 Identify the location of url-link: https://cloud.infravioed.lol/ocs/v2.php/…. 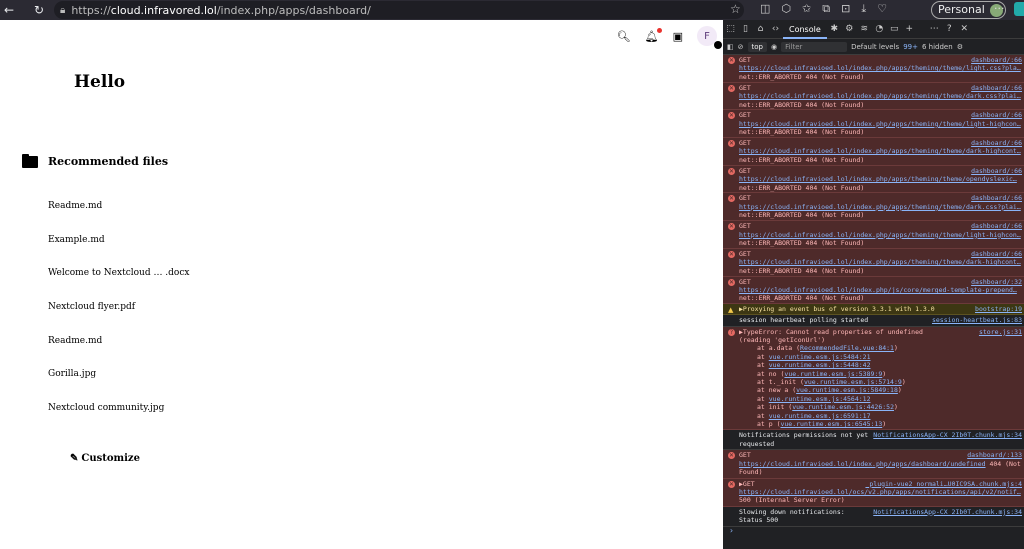
(880, 492).